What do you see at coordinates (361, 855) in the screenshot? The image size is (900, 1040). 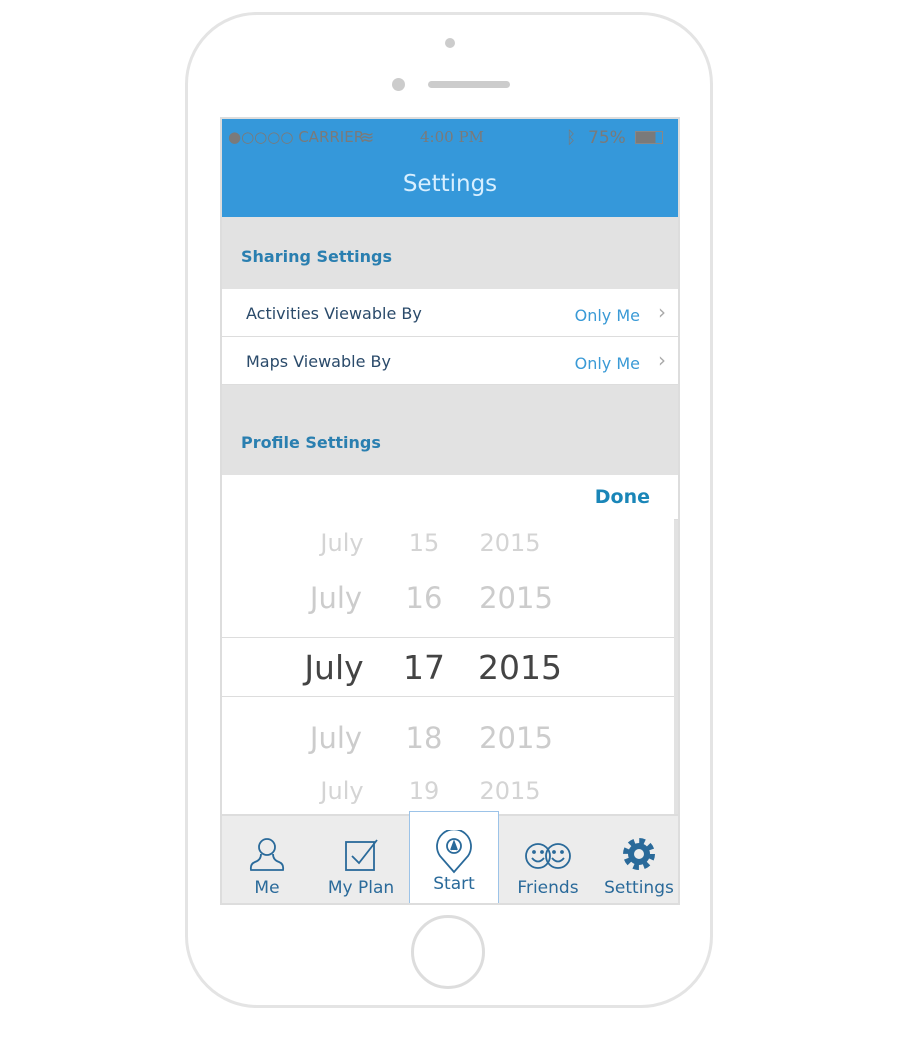 I see `checkbox-icon` at bounding box center [361, 855].